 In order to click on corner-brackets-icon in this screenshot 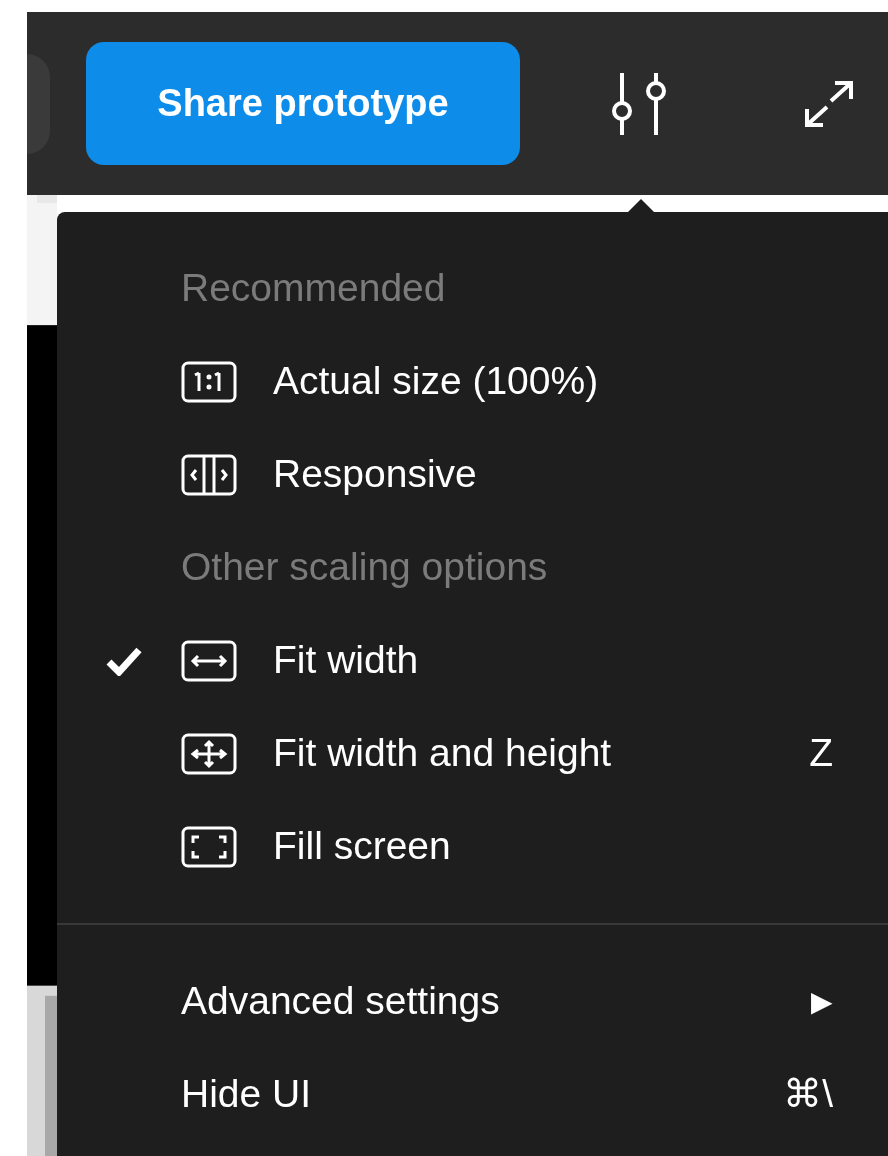, I will do `click(209, 846)`.